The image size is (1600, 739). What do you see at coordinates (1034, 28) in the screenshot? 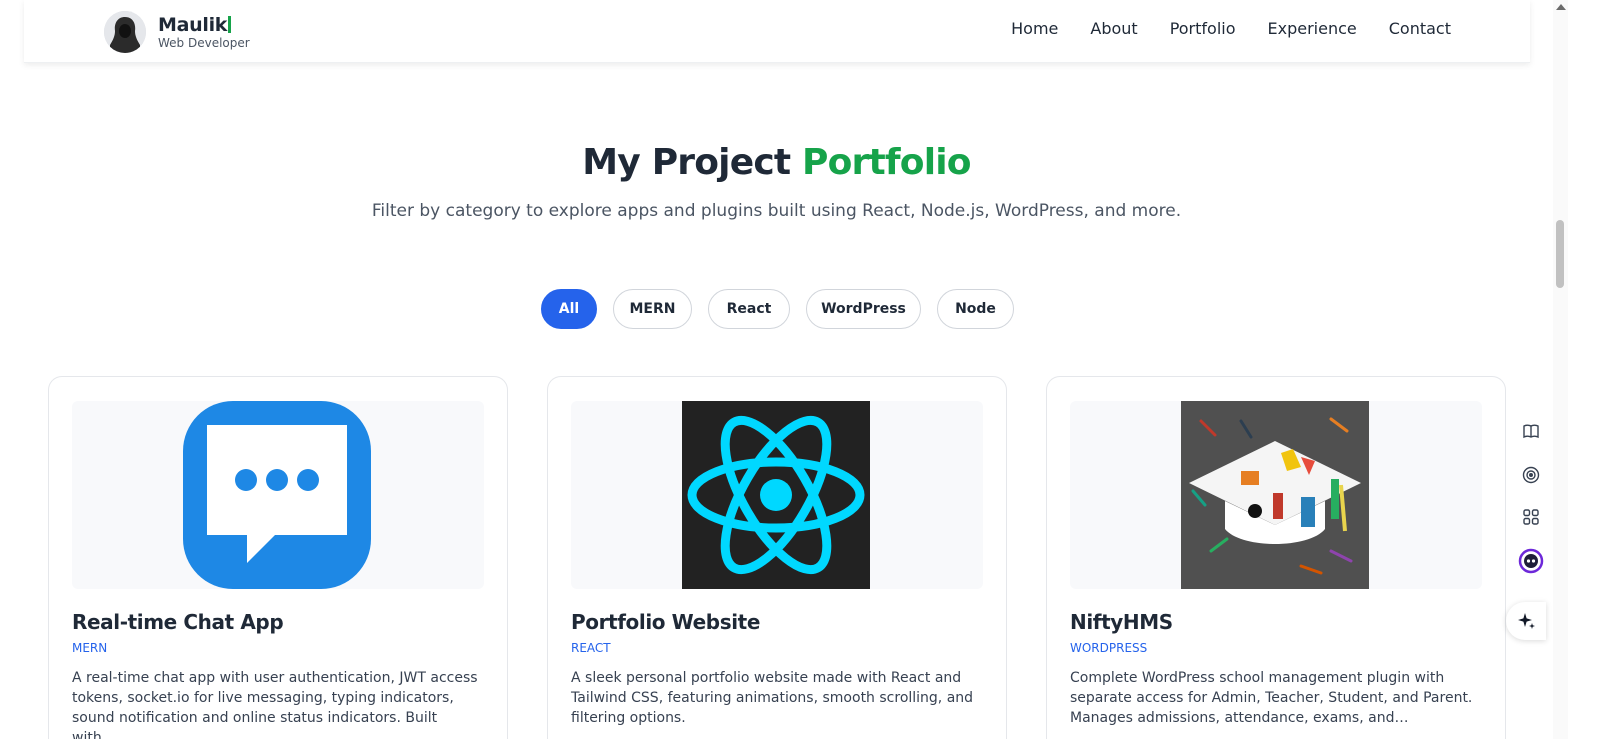
I see `nav-home: Home` at bounding box center [1034, 28].